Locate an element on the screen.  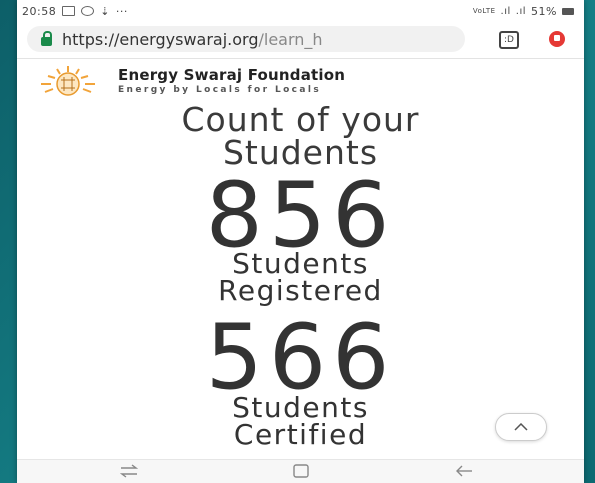
sun-logo-icon is located at coordinates (68, 81).